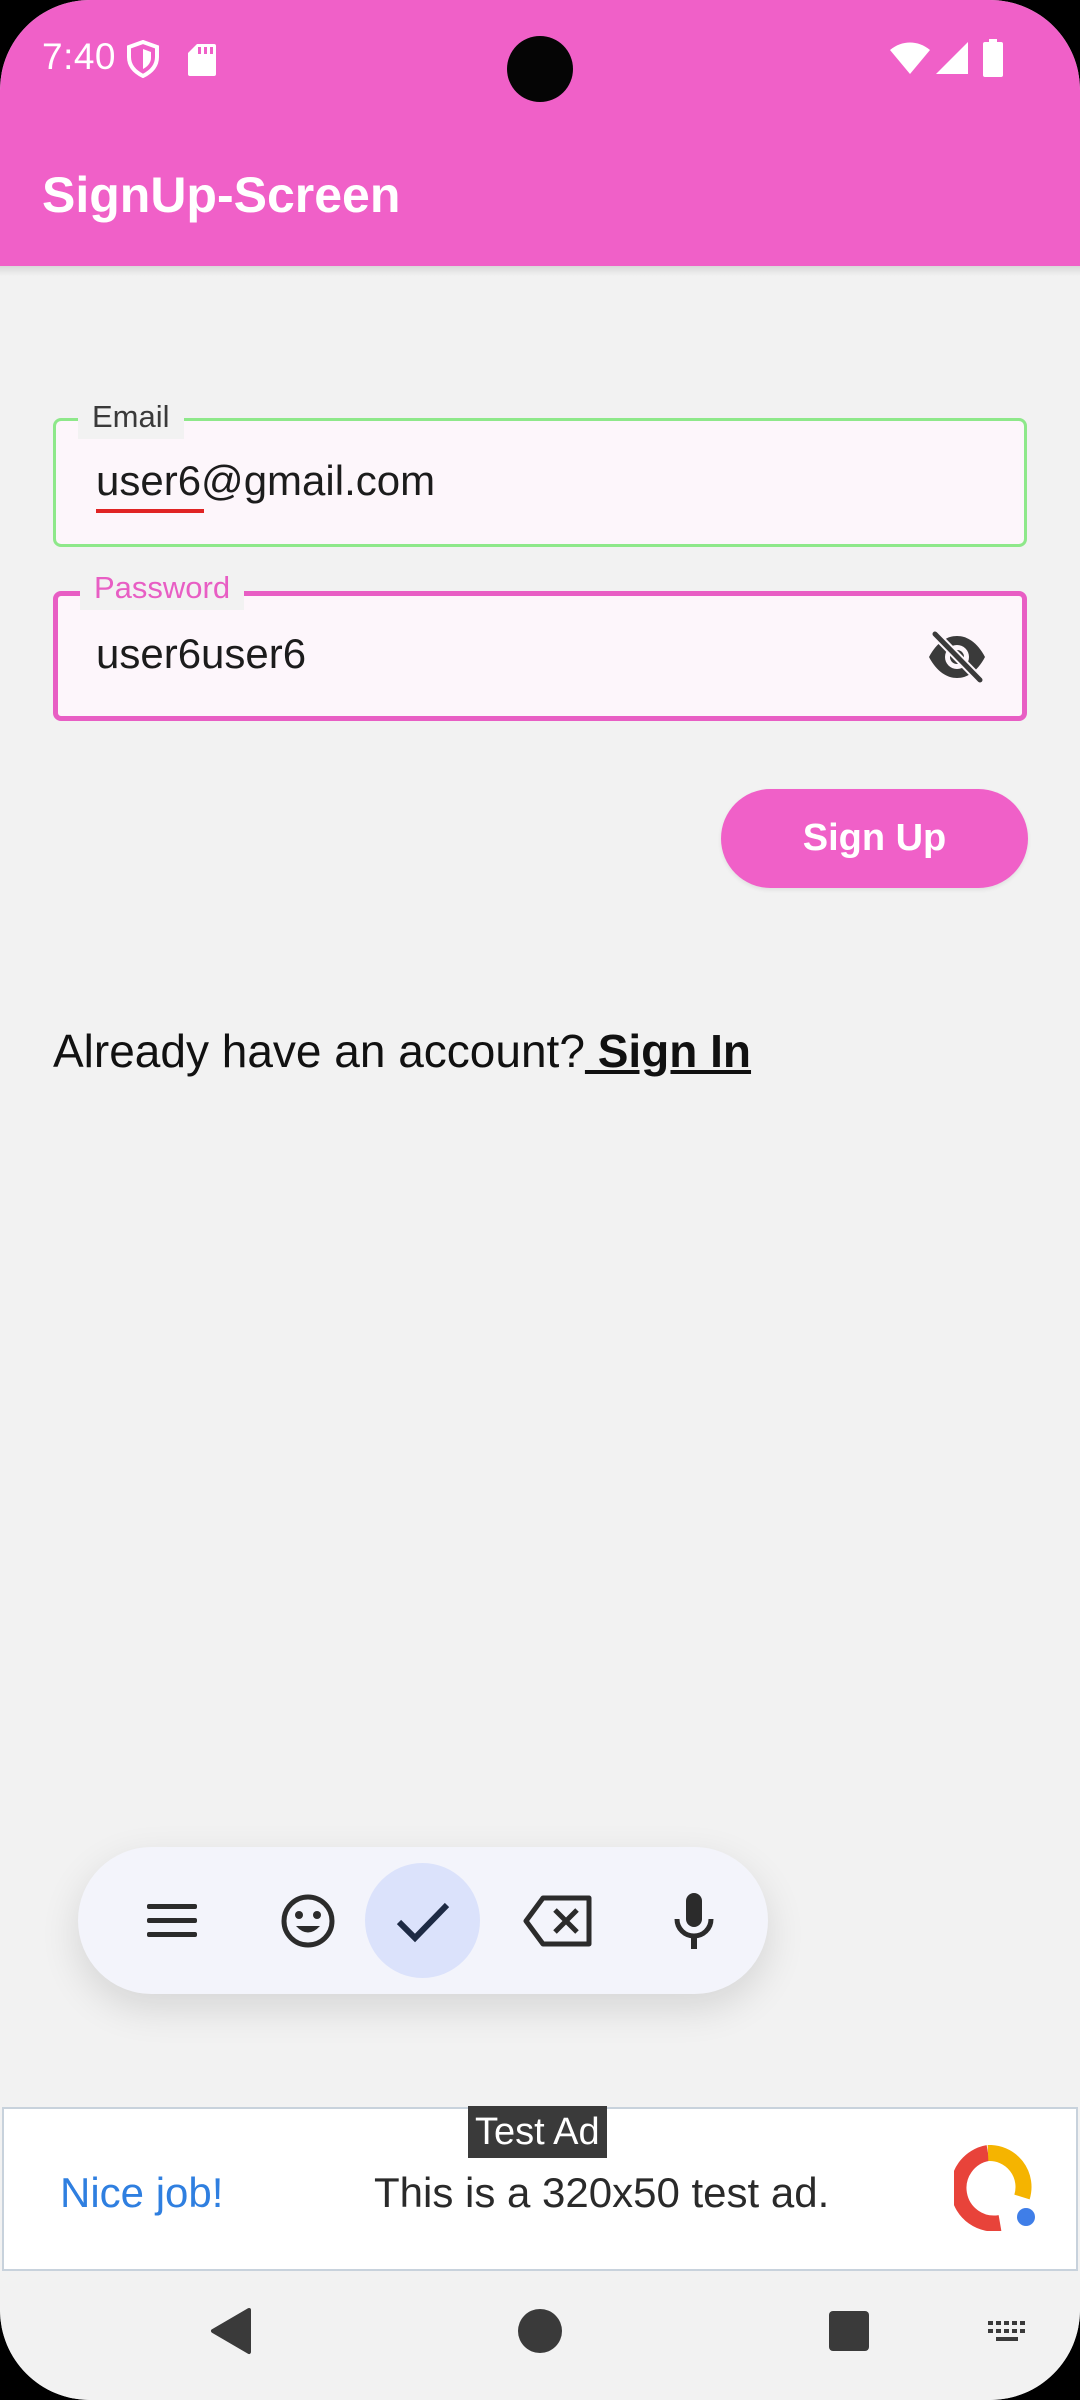 The height and width of the screenshot is (2400, 1080). What do you see at coordinates (952, 58) in the screenshot?
I see `signal-icon` at bounding box center [952, 58].